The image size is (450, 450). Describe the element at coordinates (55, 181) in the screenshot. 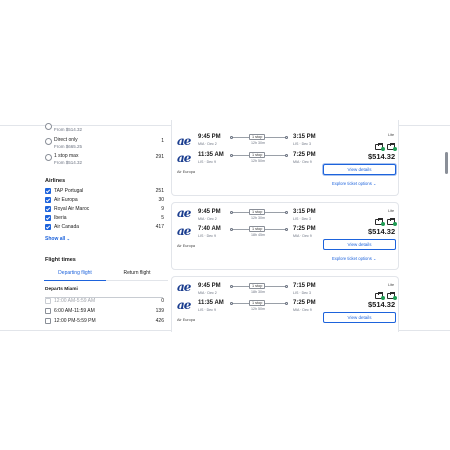

I see `airlines-heading: Airlines` at that location.